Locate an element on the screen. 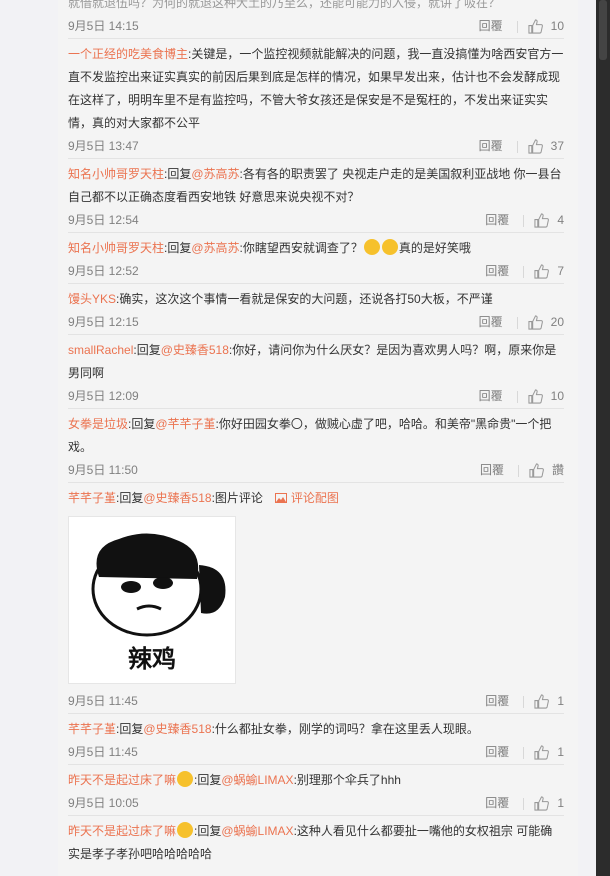 The width and height of the screenshot is (610, 876). comment-body: 芊芊子堇:回复@史臻香518:图片评论 评论配图 is located at coordinates (316, 498).